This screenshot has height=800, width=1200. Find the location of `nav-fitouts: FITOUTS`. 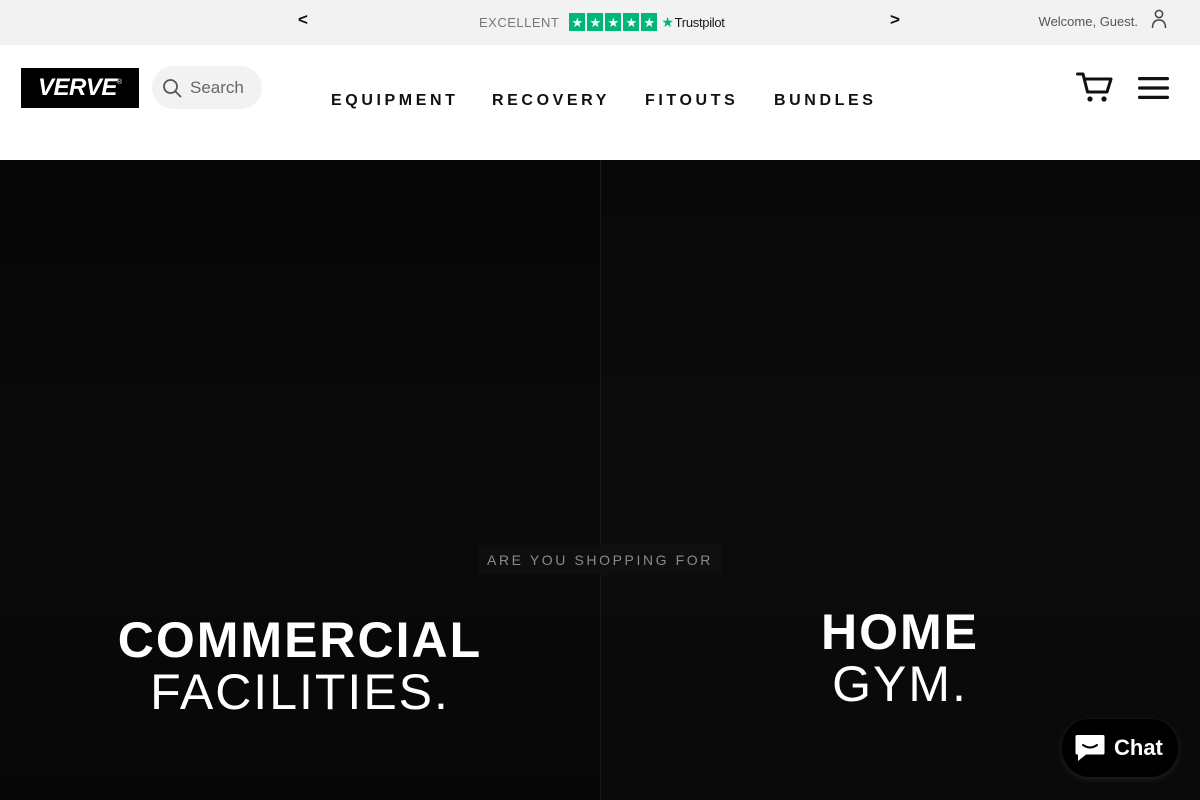

nav-fitouts: FITOUTS is located at coordinates (691, 101).